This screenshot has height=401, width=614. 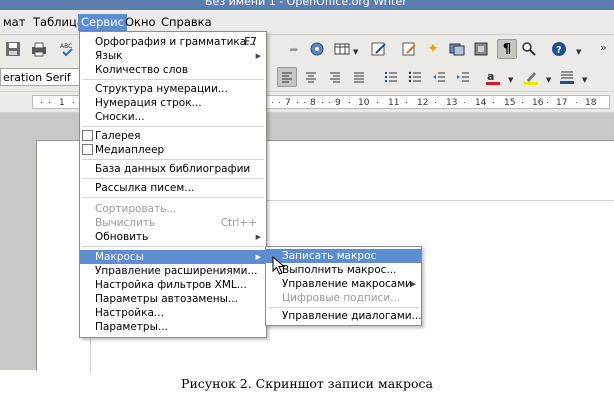 What do you see at coordinates (317, 49) in the screenshot?
I see `navigator-icon` at bounding box center [317, 49].